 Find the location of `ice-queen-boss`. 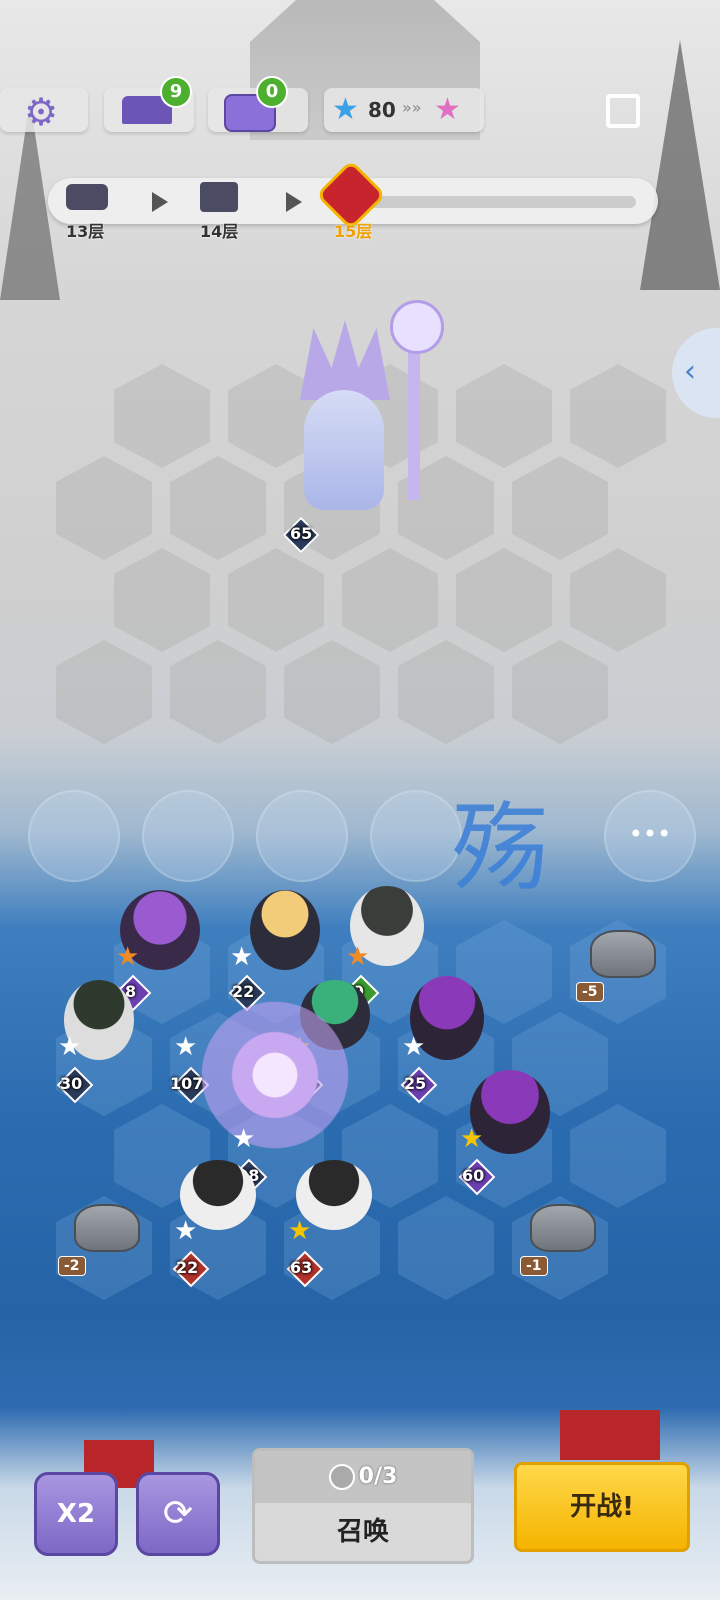

ice-queen-boss is located at coordinates (370, 410).